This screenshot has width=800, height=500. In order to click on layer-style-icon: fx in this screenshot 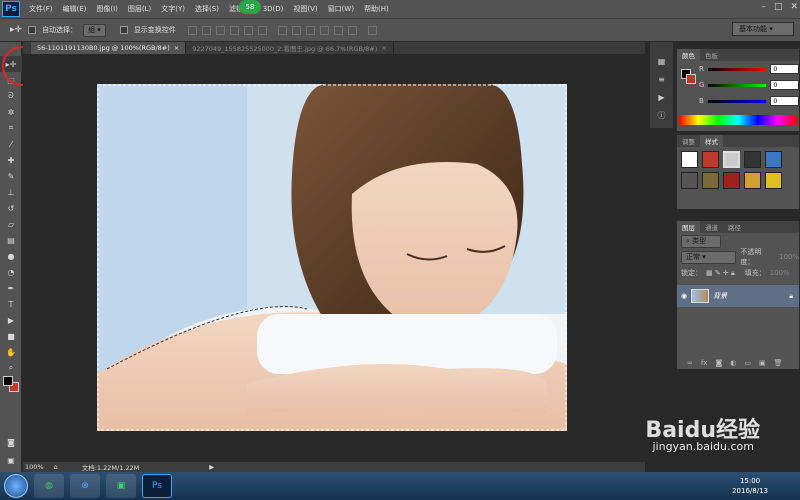, I will do `click(704, 363)`.